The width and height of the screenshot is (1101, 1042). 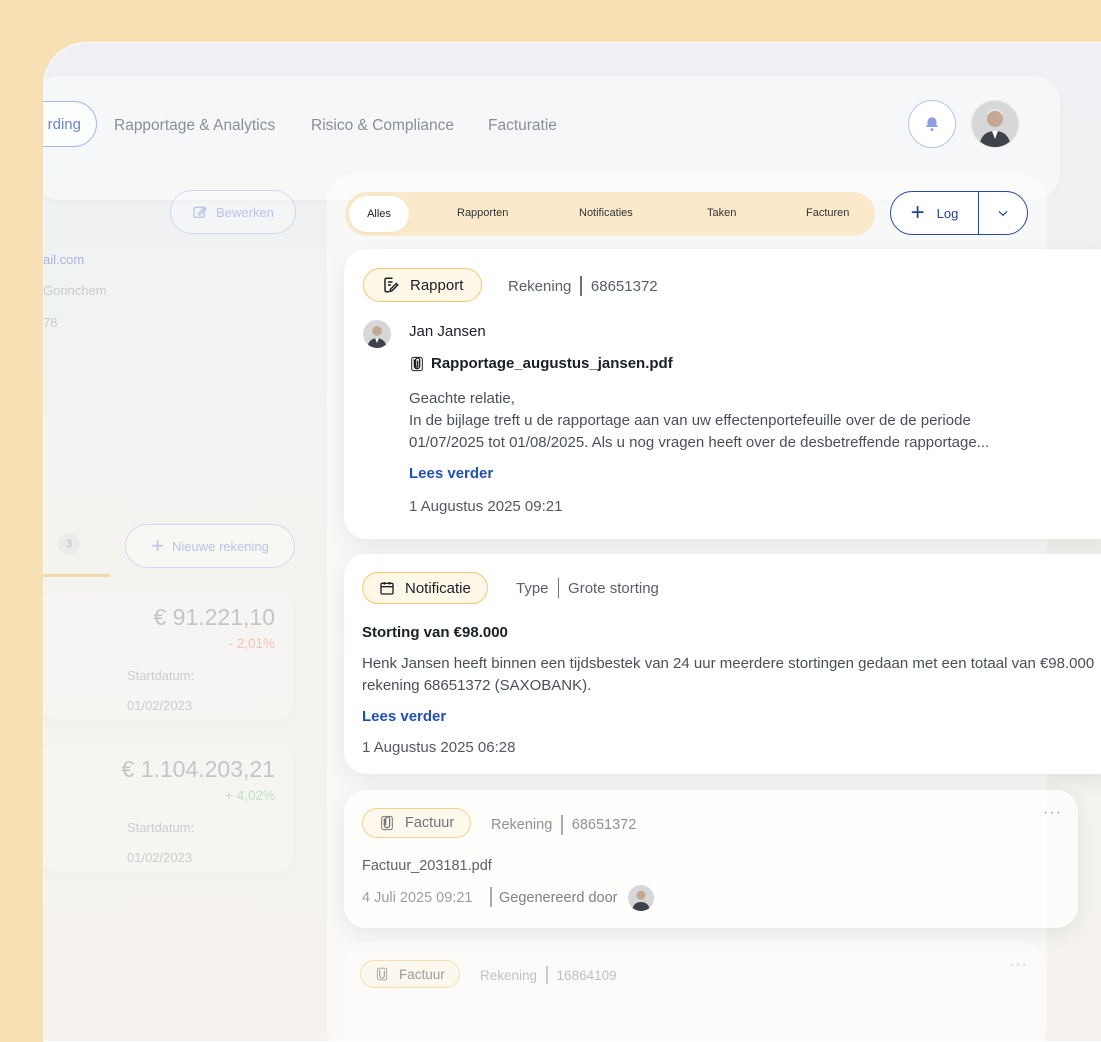 I want to click on new-account-button: + Nieuwe rekening, so click(x=210, y=546).